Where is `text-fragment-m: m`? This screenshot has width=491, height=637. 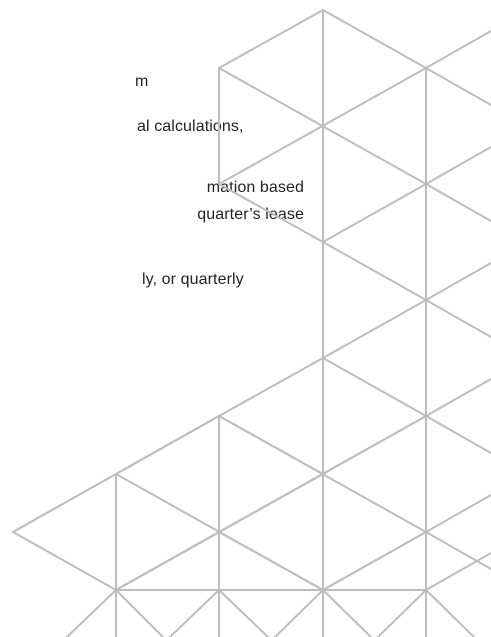
text-fragment-m: m is located at coordinates (142, 81).